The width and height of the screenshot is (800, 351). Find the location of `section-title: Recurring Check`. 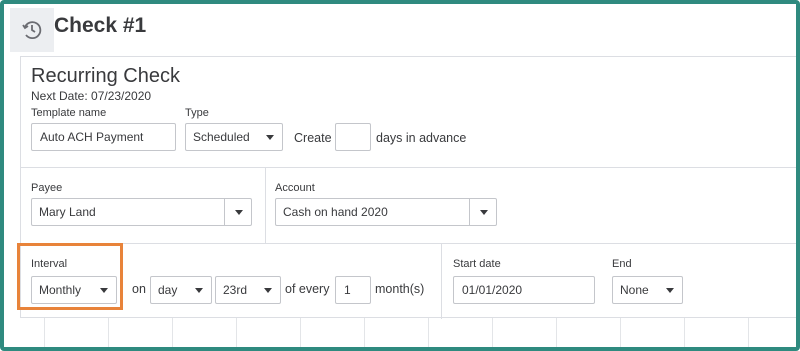

section-title: Recurring Check is located at coordinates (105, 76).